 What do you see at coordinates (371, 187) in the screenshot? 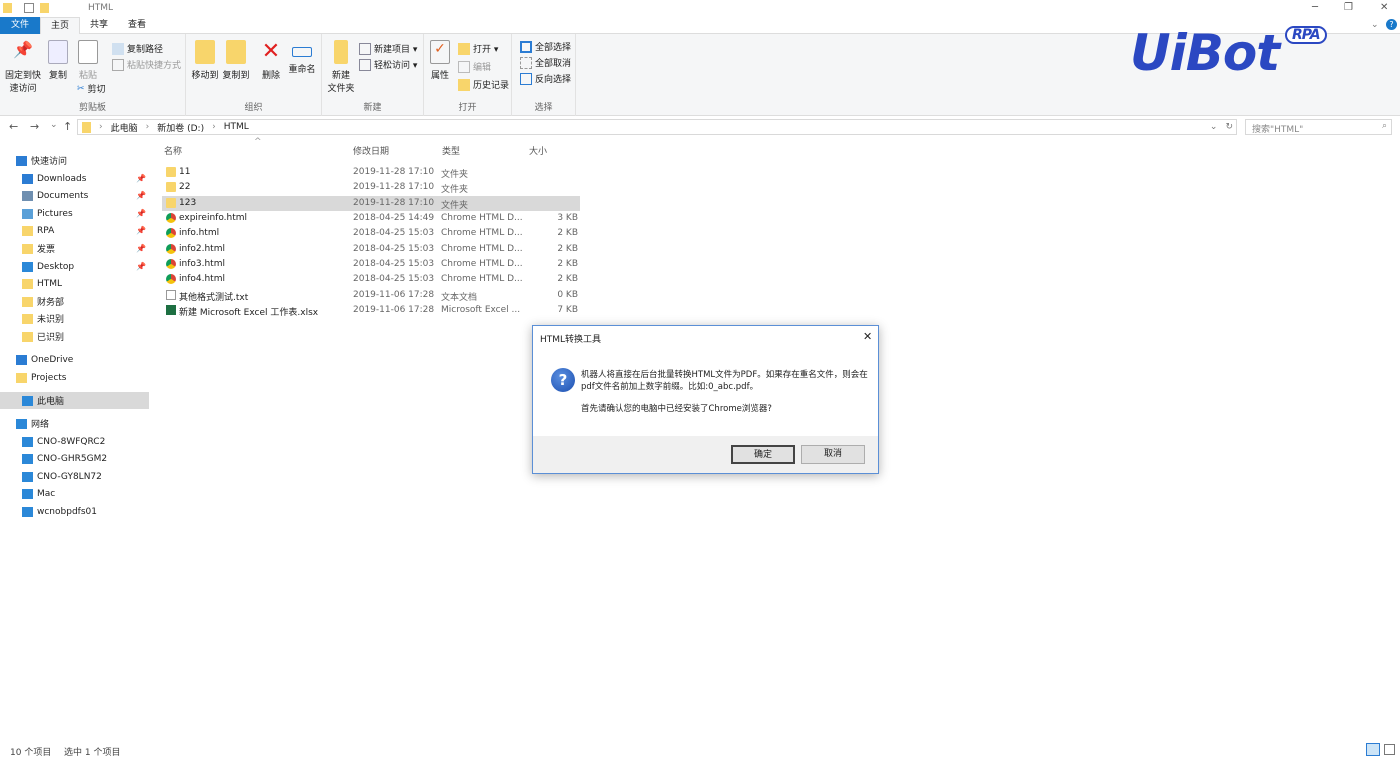
I see `file-row: 22 2019-11-28 17:10 文件夹` at bounding box center [371, 187].